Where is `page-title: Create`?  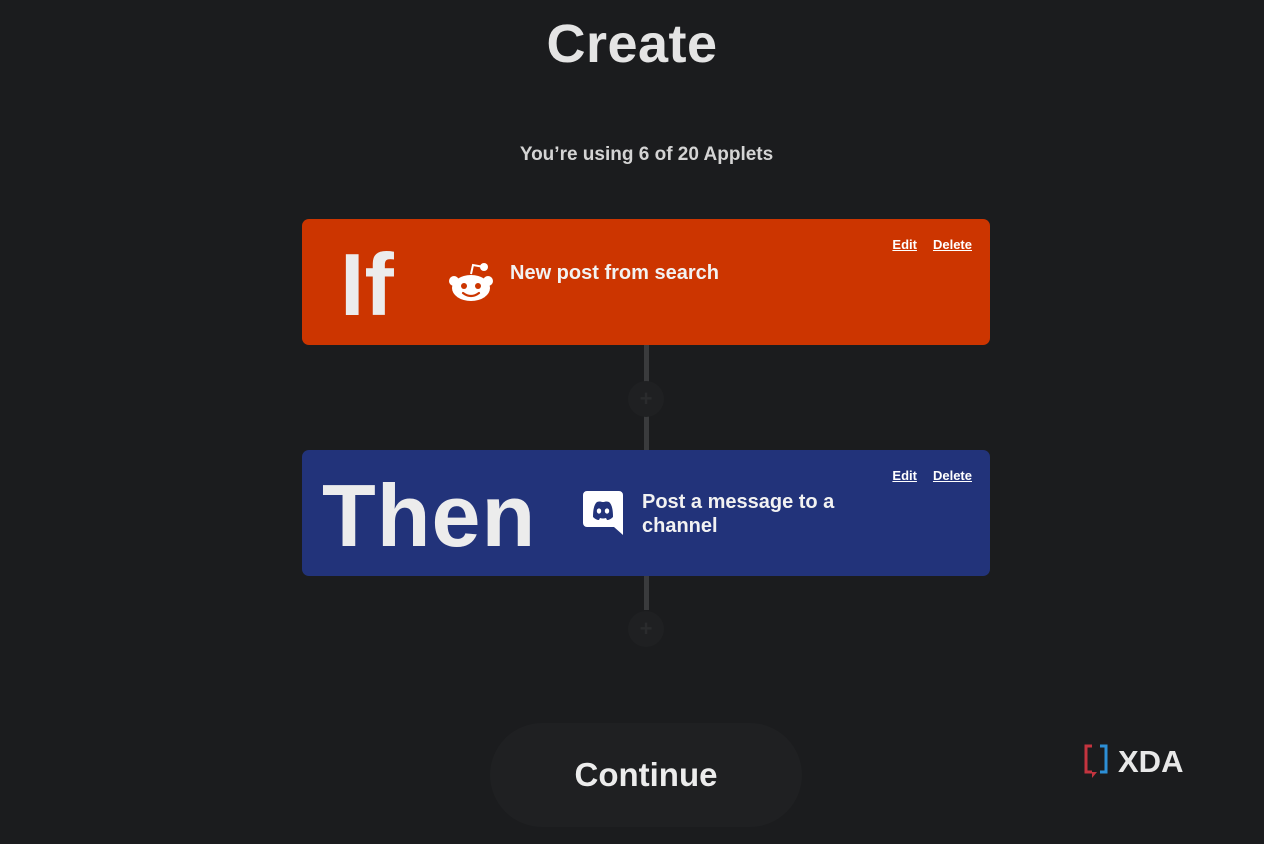 page-title: Create is located at coordinates (632, 44).